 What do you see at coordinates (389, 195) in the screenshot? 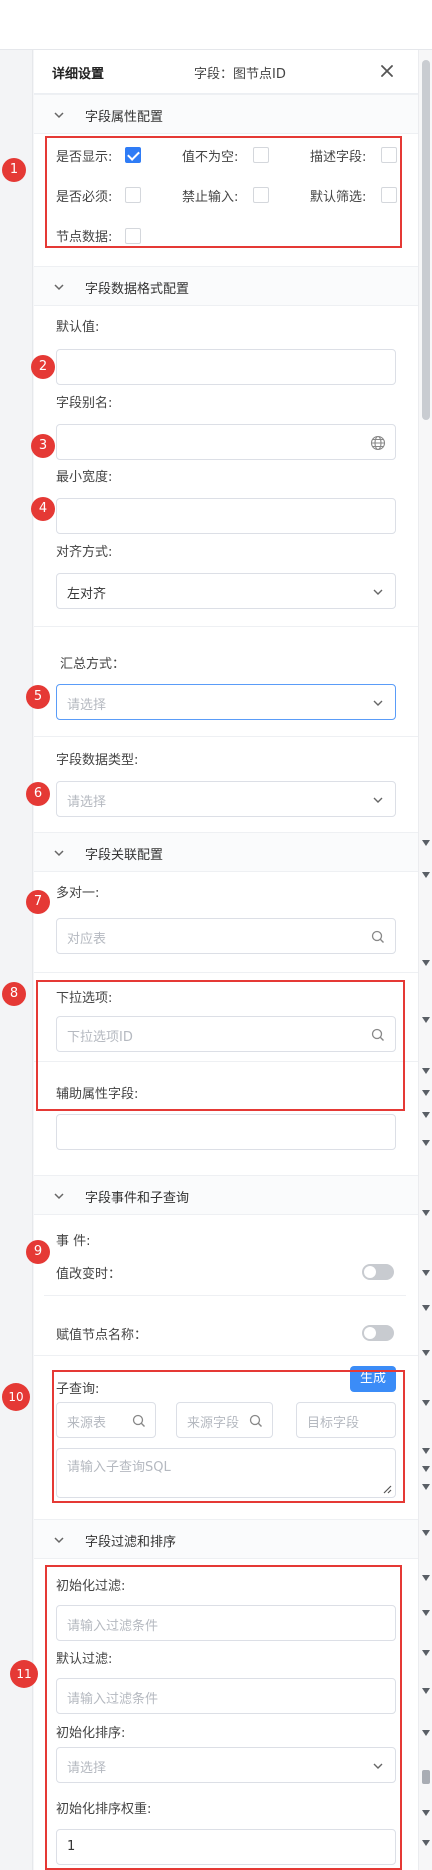
I see `default-filter-checkbox` at bounding box center [389, 195].